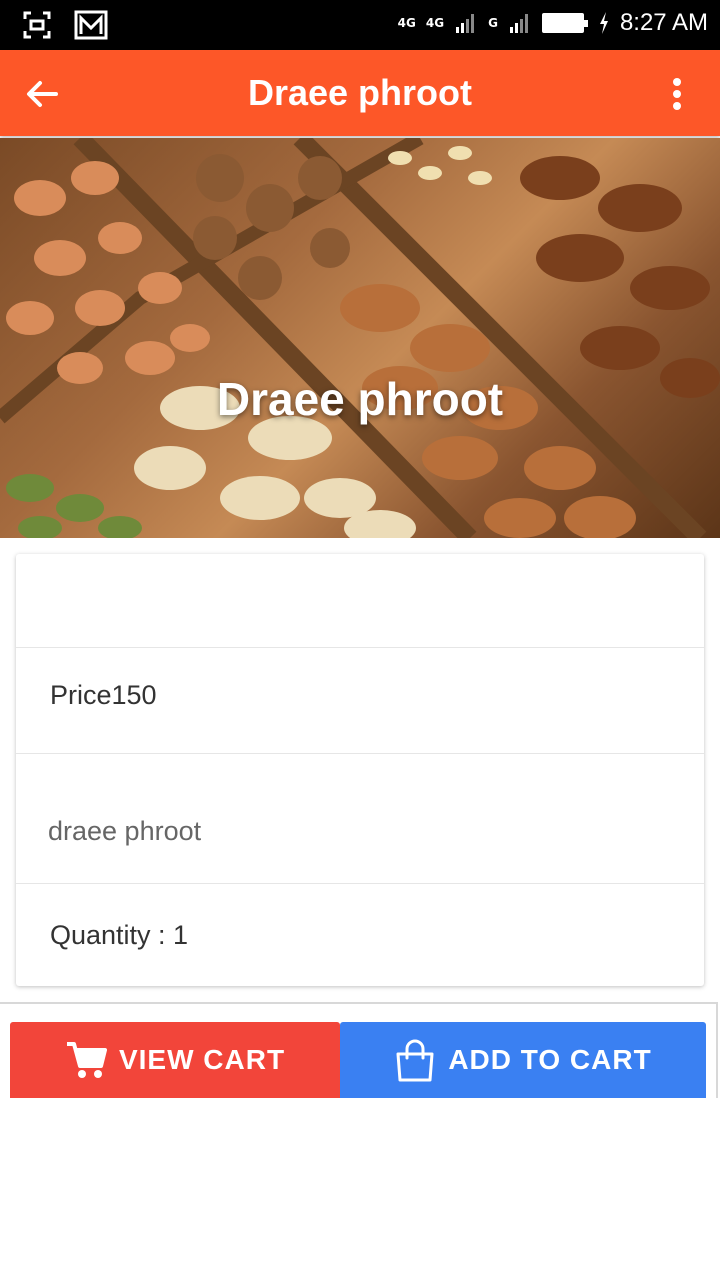 The width and height of the screenshot is (720, 1280). Describe the element at coordinates (663, 22) in the screenshot. I see `status-time: 8:27 AM` at that location.